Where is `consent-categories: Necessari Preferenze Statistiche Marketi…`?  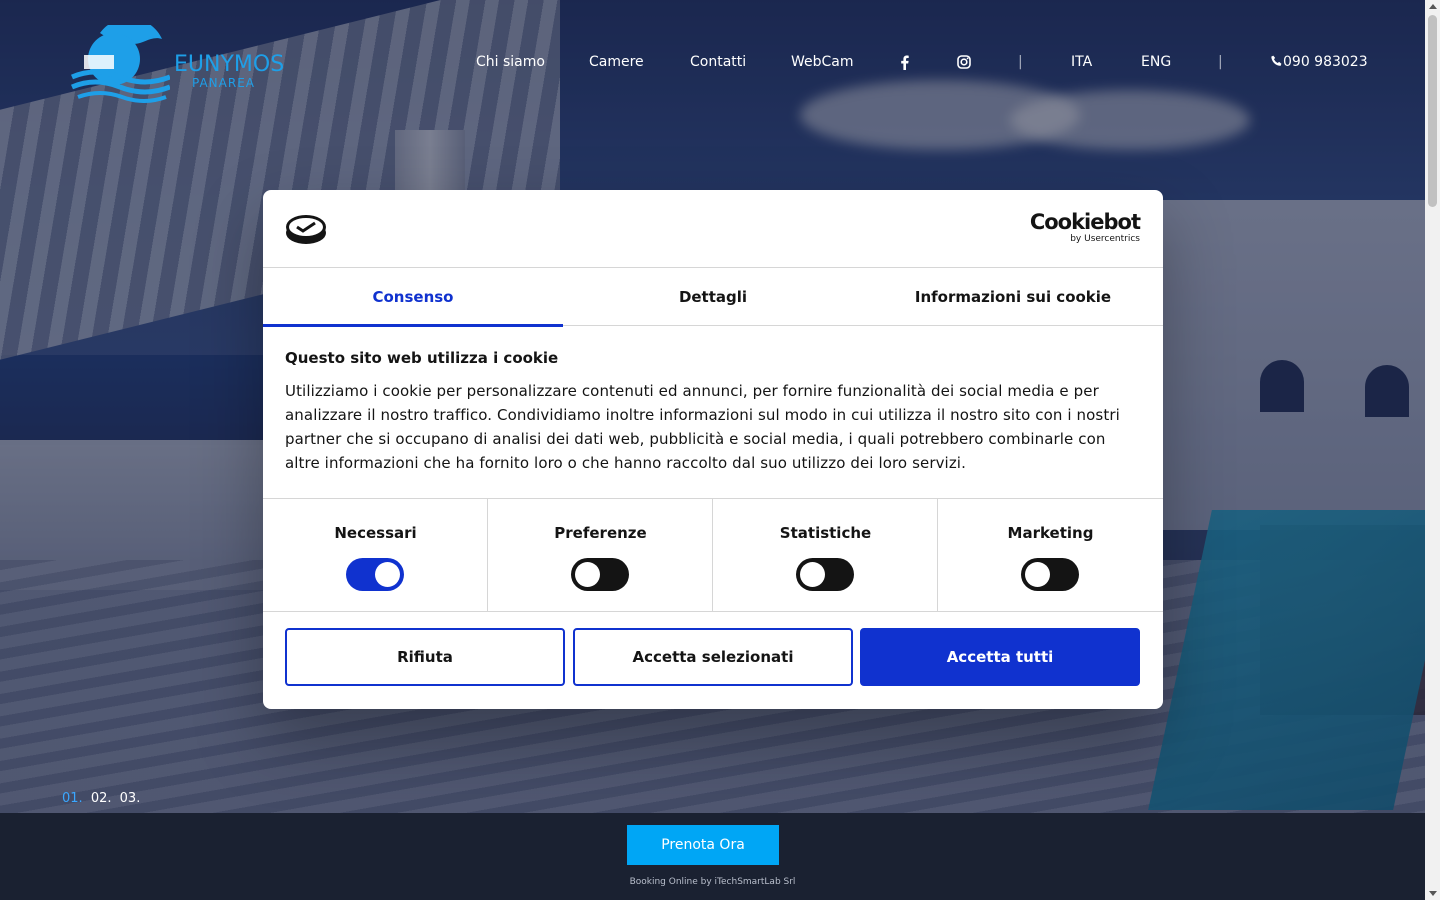 consent-categories: Necessari Preferenze Statistiche Marketi… is located at coordinates (713, 555).